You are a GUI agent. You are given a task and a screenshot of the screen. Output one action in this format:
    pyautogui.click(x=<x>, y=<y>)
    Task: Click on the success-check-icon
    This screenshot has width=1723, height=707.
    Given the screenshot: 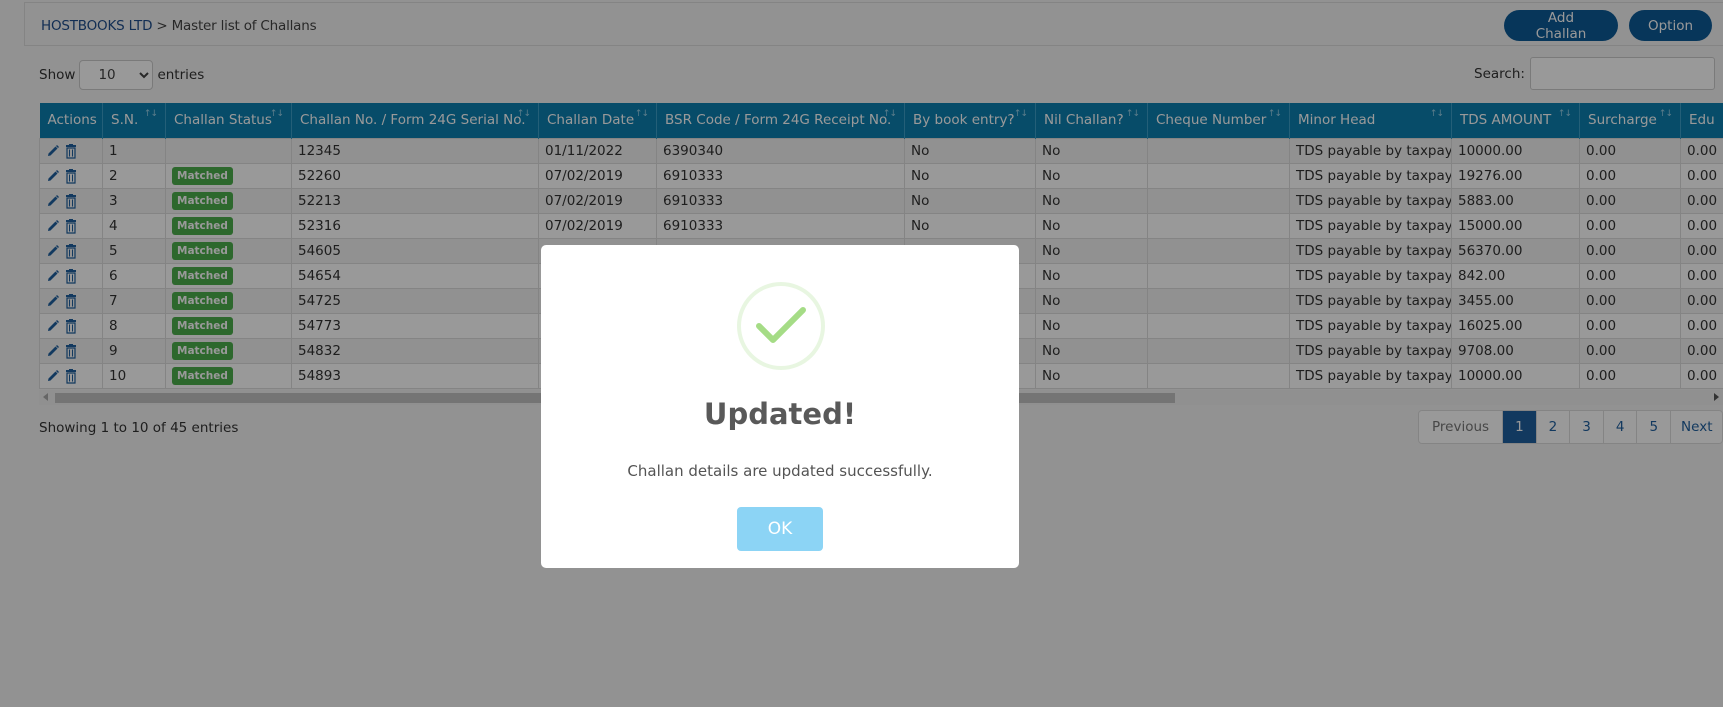 What is the action you would take?
    pyautogui.click(x=781, y=326)
    